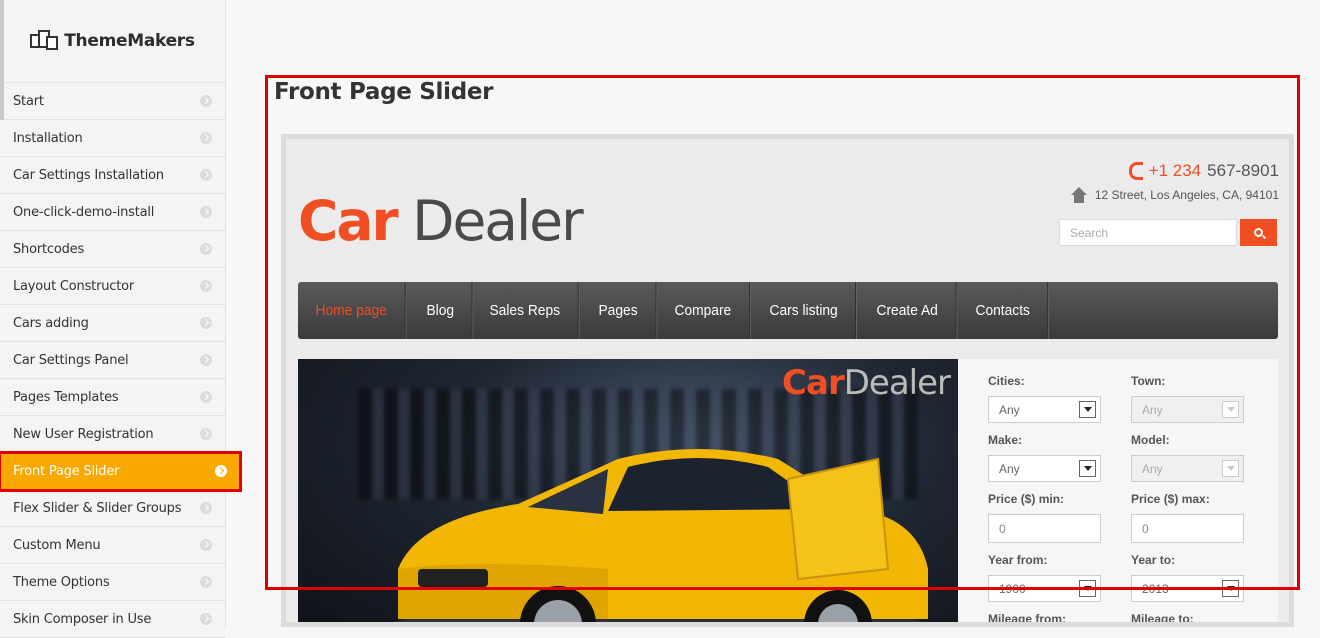  I want to click on cities-value: Any, so click(1009, 409).